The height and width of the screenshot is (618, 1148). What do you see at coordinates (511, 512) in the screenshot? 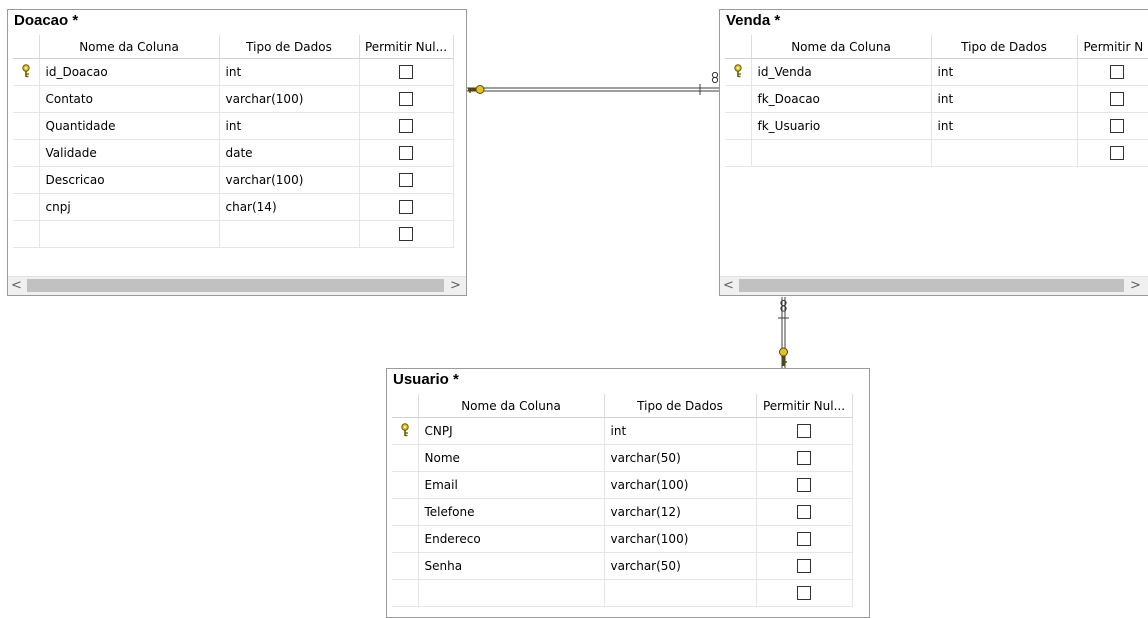
I see `column-name-cell: Telefone` at bounding box center [511, 512].